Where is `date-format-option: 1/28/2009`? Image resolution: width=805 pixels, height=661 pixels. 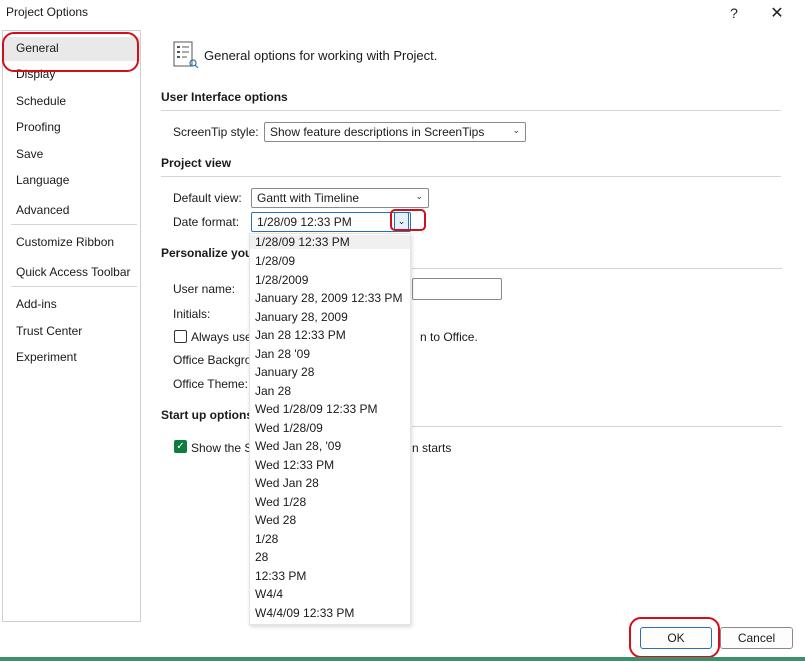 date-format-option: 1/28/2009 is located at coordinates (281, 280).